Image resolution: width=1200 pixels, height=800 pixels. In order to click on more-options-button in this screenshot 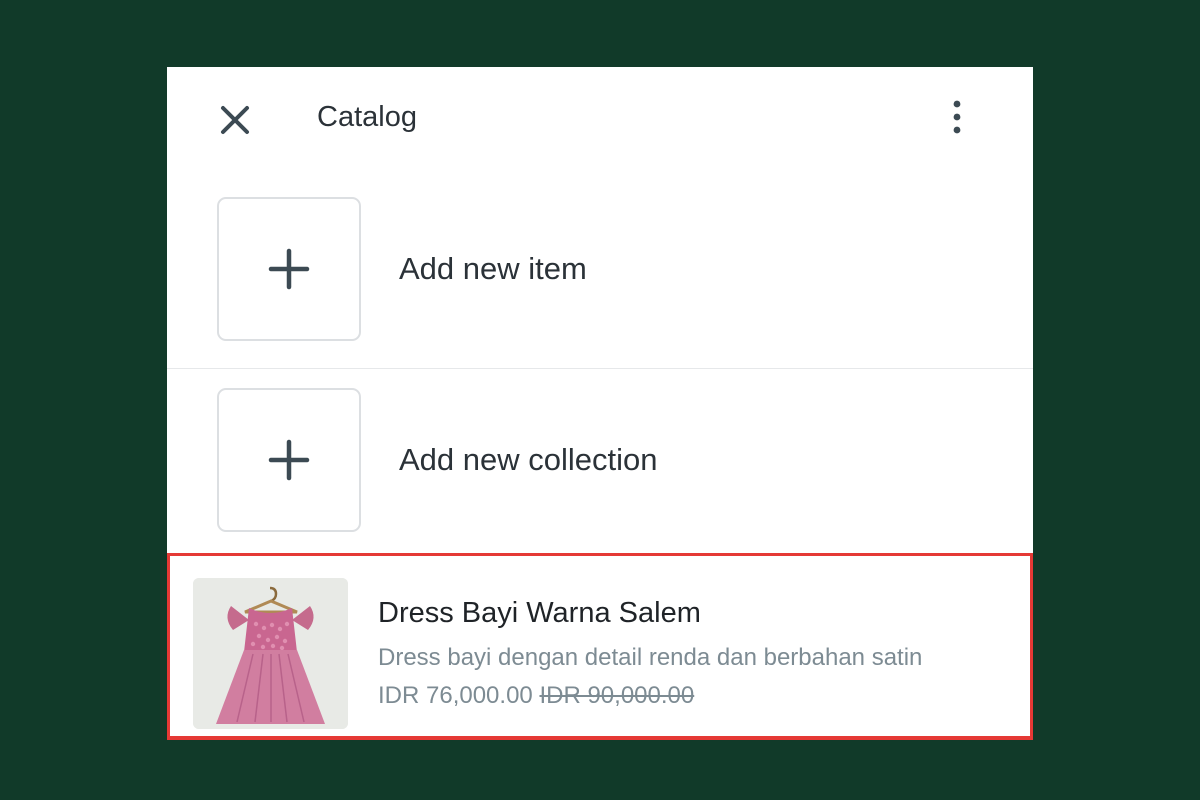, I will do `click(957, 117)`.